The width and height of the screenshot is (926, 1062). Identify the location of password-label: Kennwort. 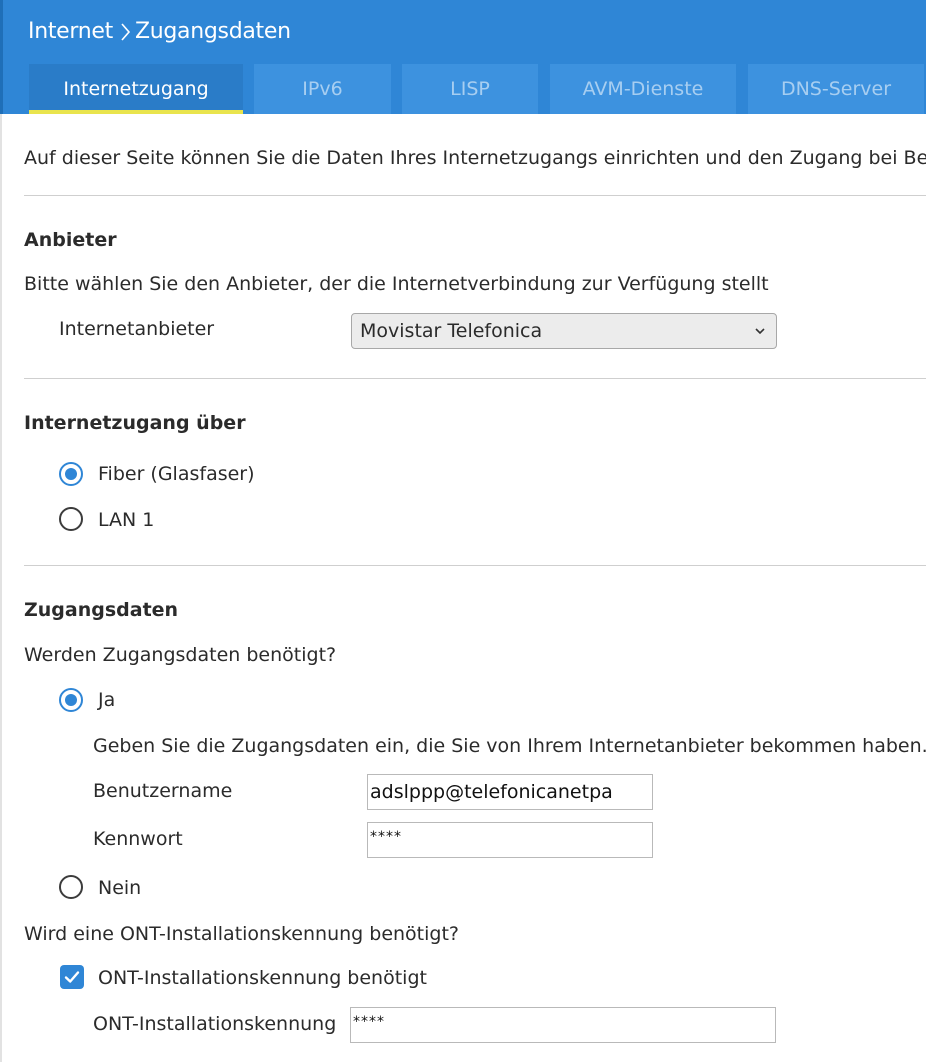
(138, 839).